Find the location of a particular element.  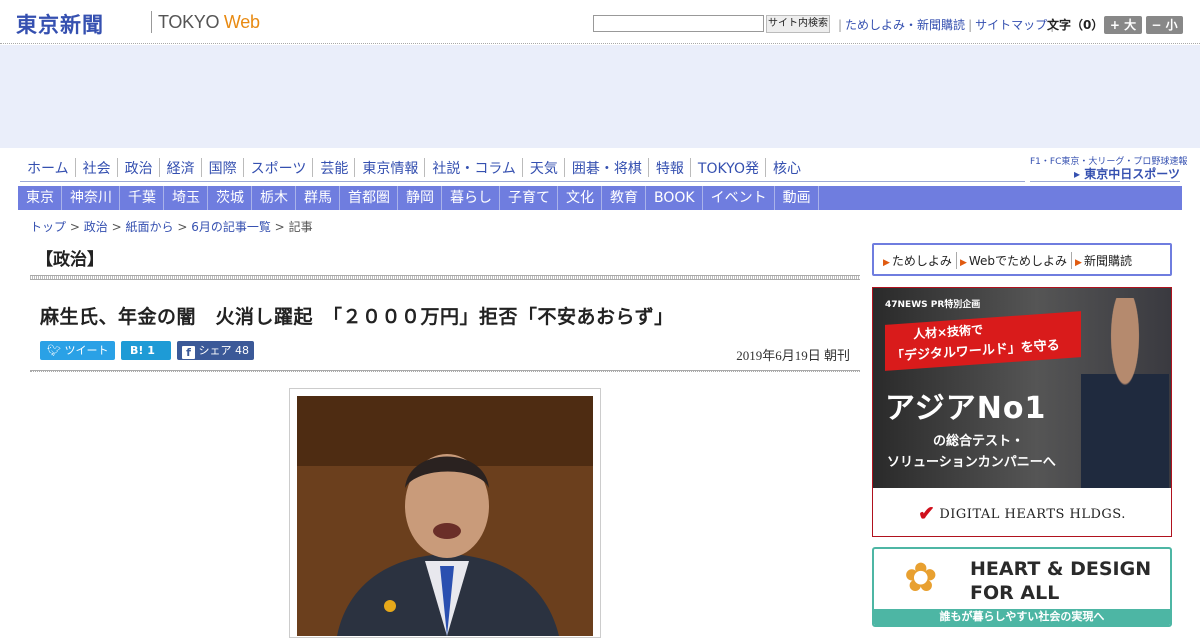

font-smaller-button: − 小 is located at coordinates (1164, 25).